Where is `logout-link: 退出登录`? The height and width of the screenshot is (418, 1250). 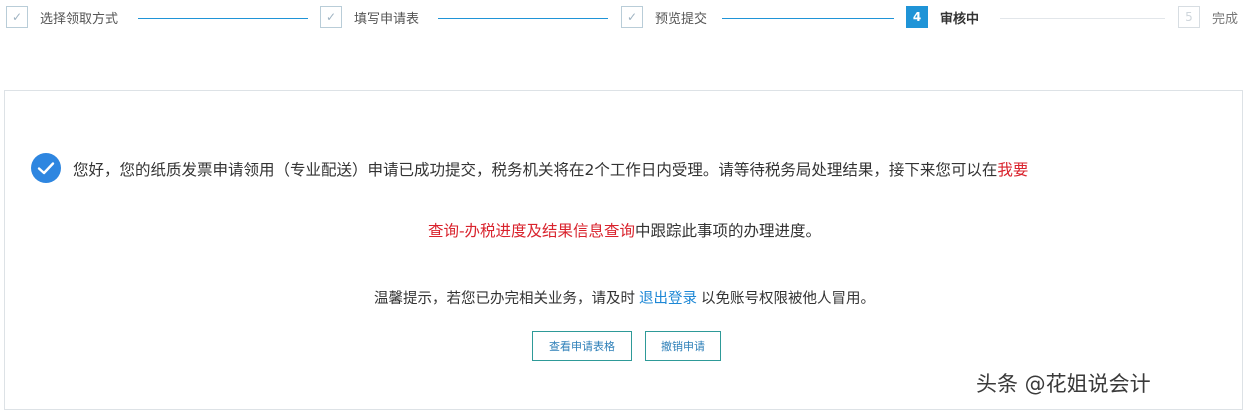 logout-link: 退出登录 is located at coordinates (668, 299).